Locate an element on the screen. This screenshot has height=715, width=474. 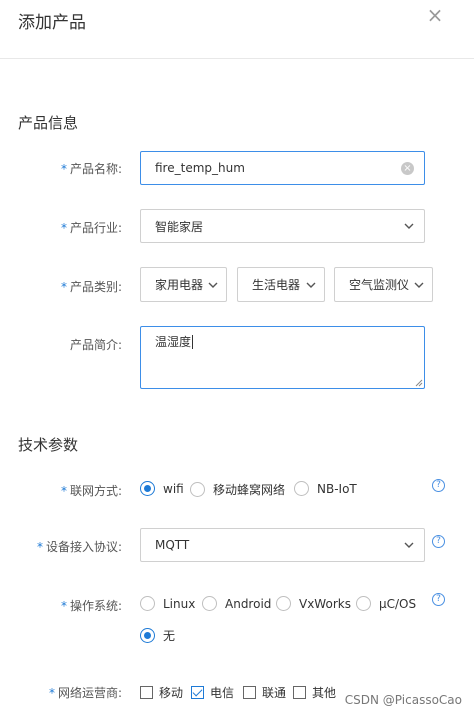
os-label: * 操作系统: is located at coordinates (61, 605).